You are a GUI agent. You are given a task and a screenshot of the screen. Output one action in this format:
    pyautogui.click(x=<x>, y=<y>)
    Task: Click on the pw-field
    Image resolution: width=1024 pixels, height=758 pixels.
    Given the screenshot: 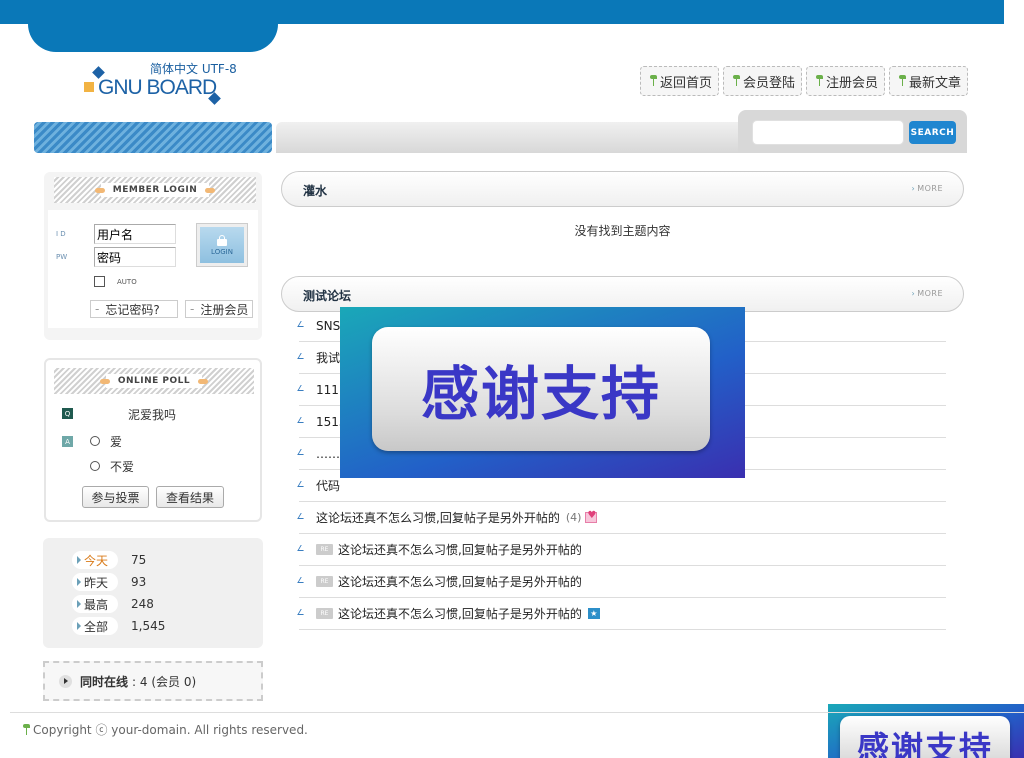 What is the action you would take?
    pyautogui.click(x=135, y=257)
    